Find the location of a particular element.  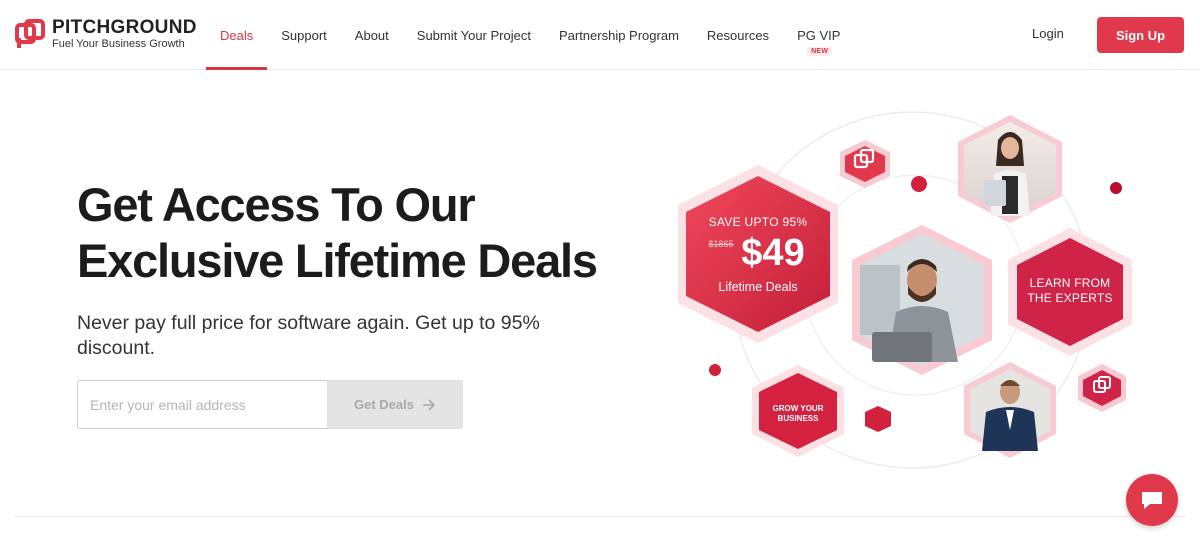

brand-tagline: Fuel Your Business Growth is located at coordinates (118, 43).